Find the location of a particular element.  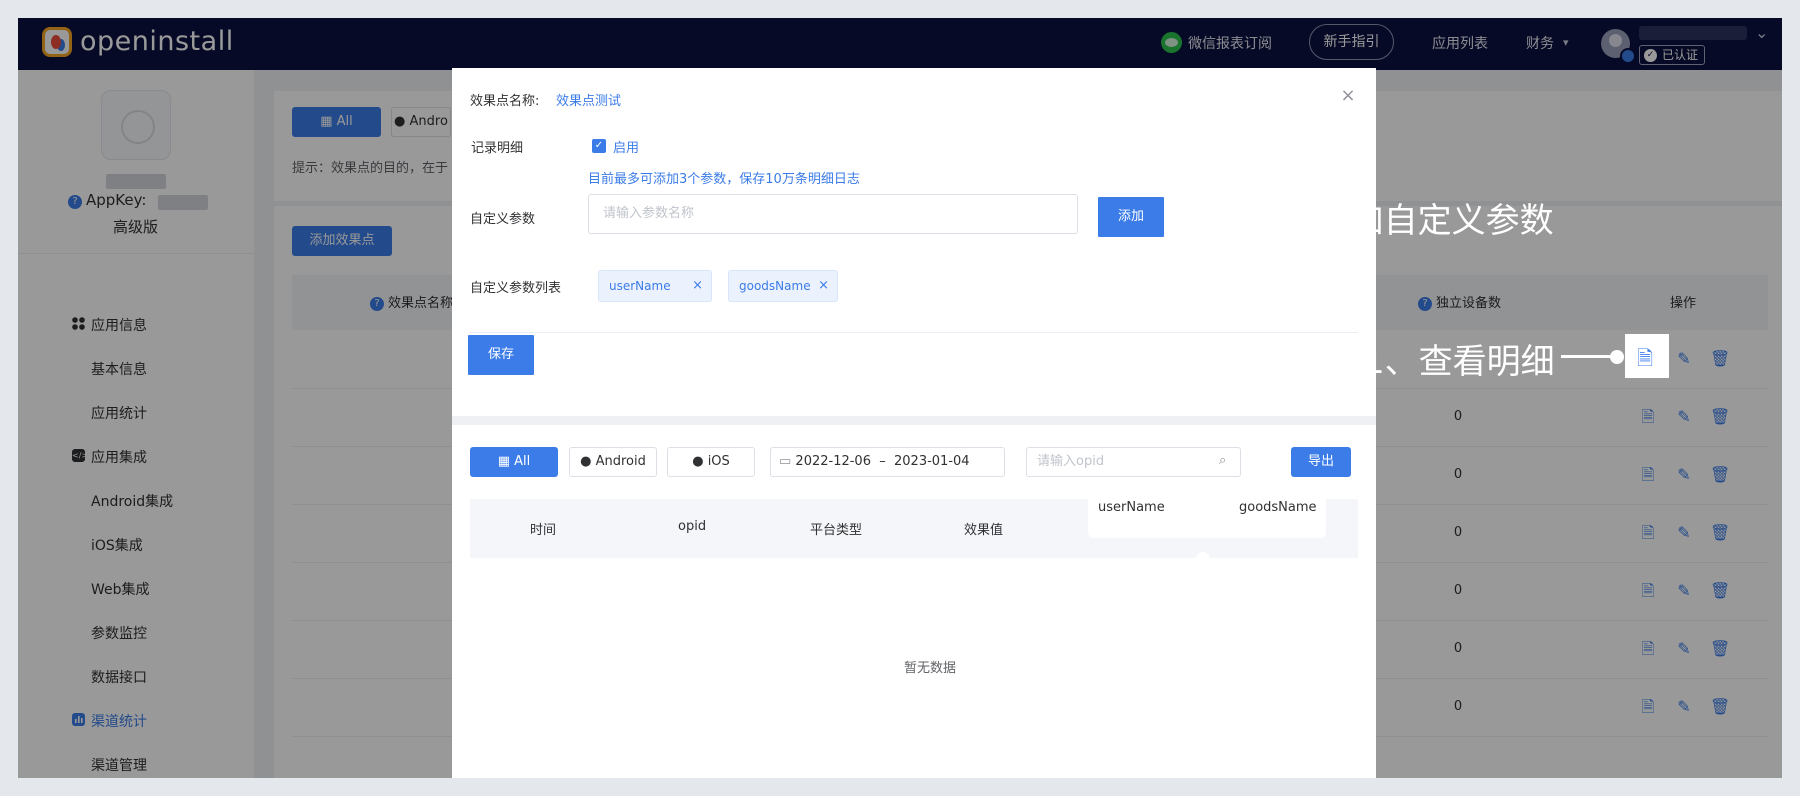

detail-filter-android: ● Android is located at coordinates (613, 462).